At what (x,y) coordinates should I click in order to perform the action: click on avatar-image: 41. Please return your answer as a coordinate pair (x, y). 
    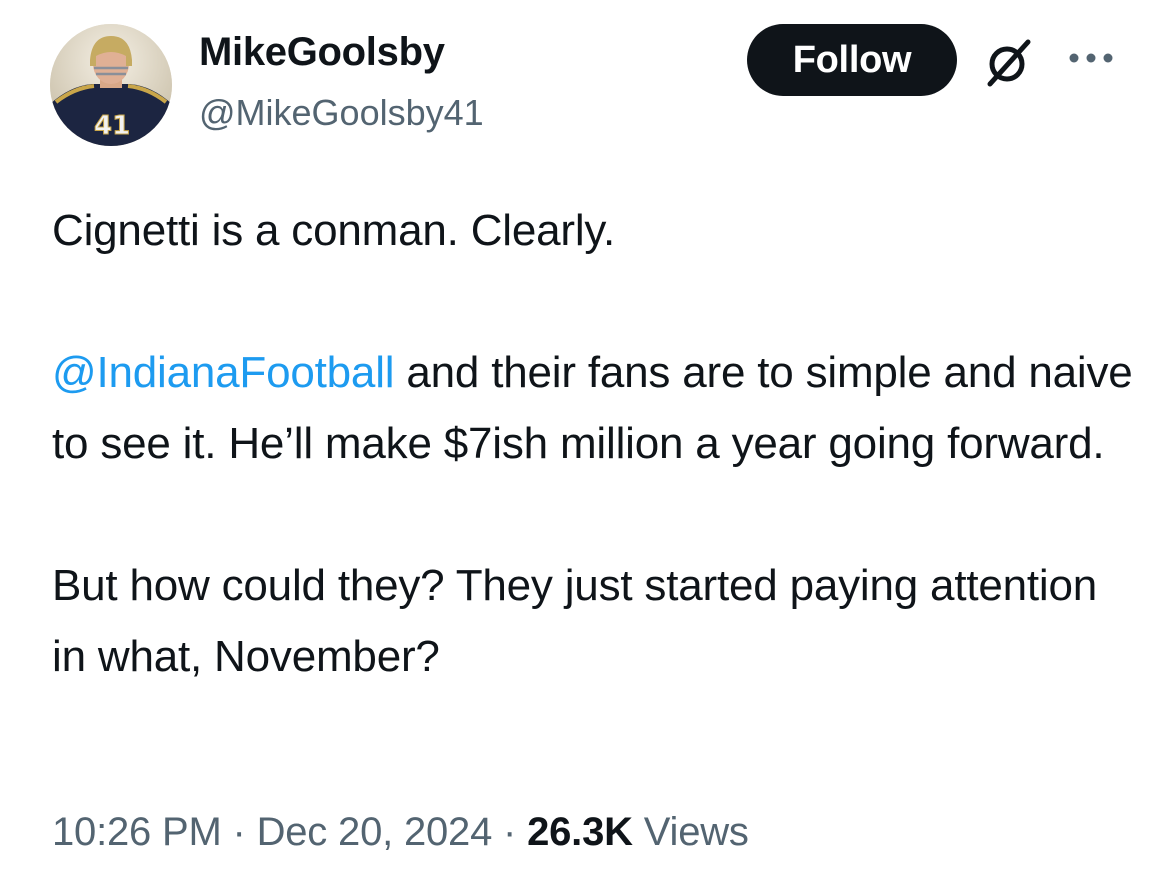
    Looking at the image, I should click on (111, 85).